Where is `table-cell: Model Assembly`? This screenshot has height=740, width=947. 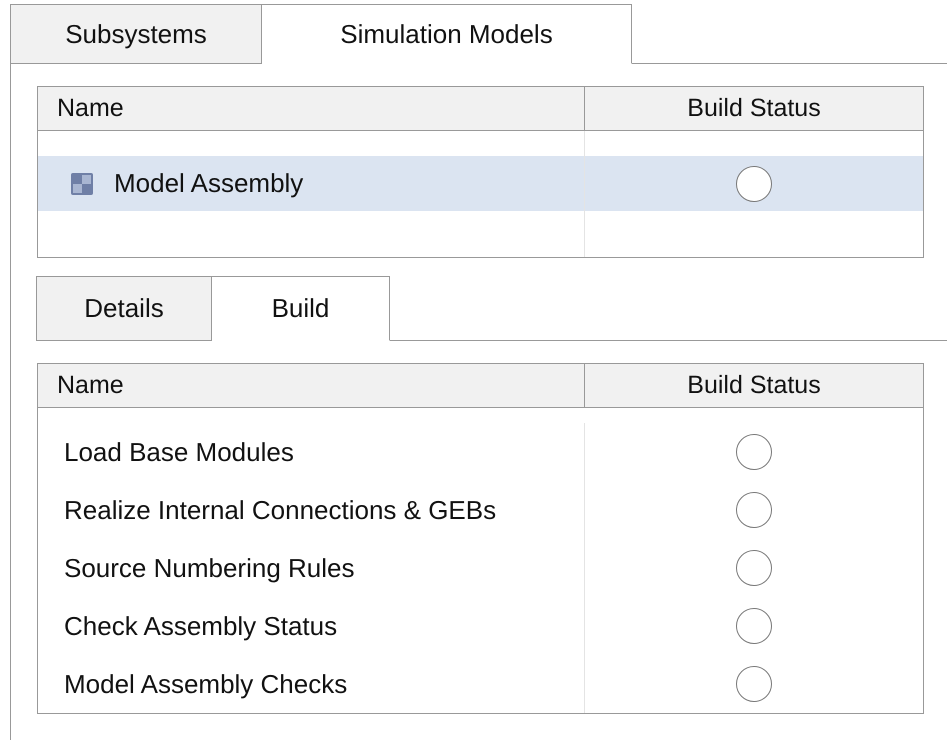 table-cell: Model Assembly is located at coordinates (209, 183).